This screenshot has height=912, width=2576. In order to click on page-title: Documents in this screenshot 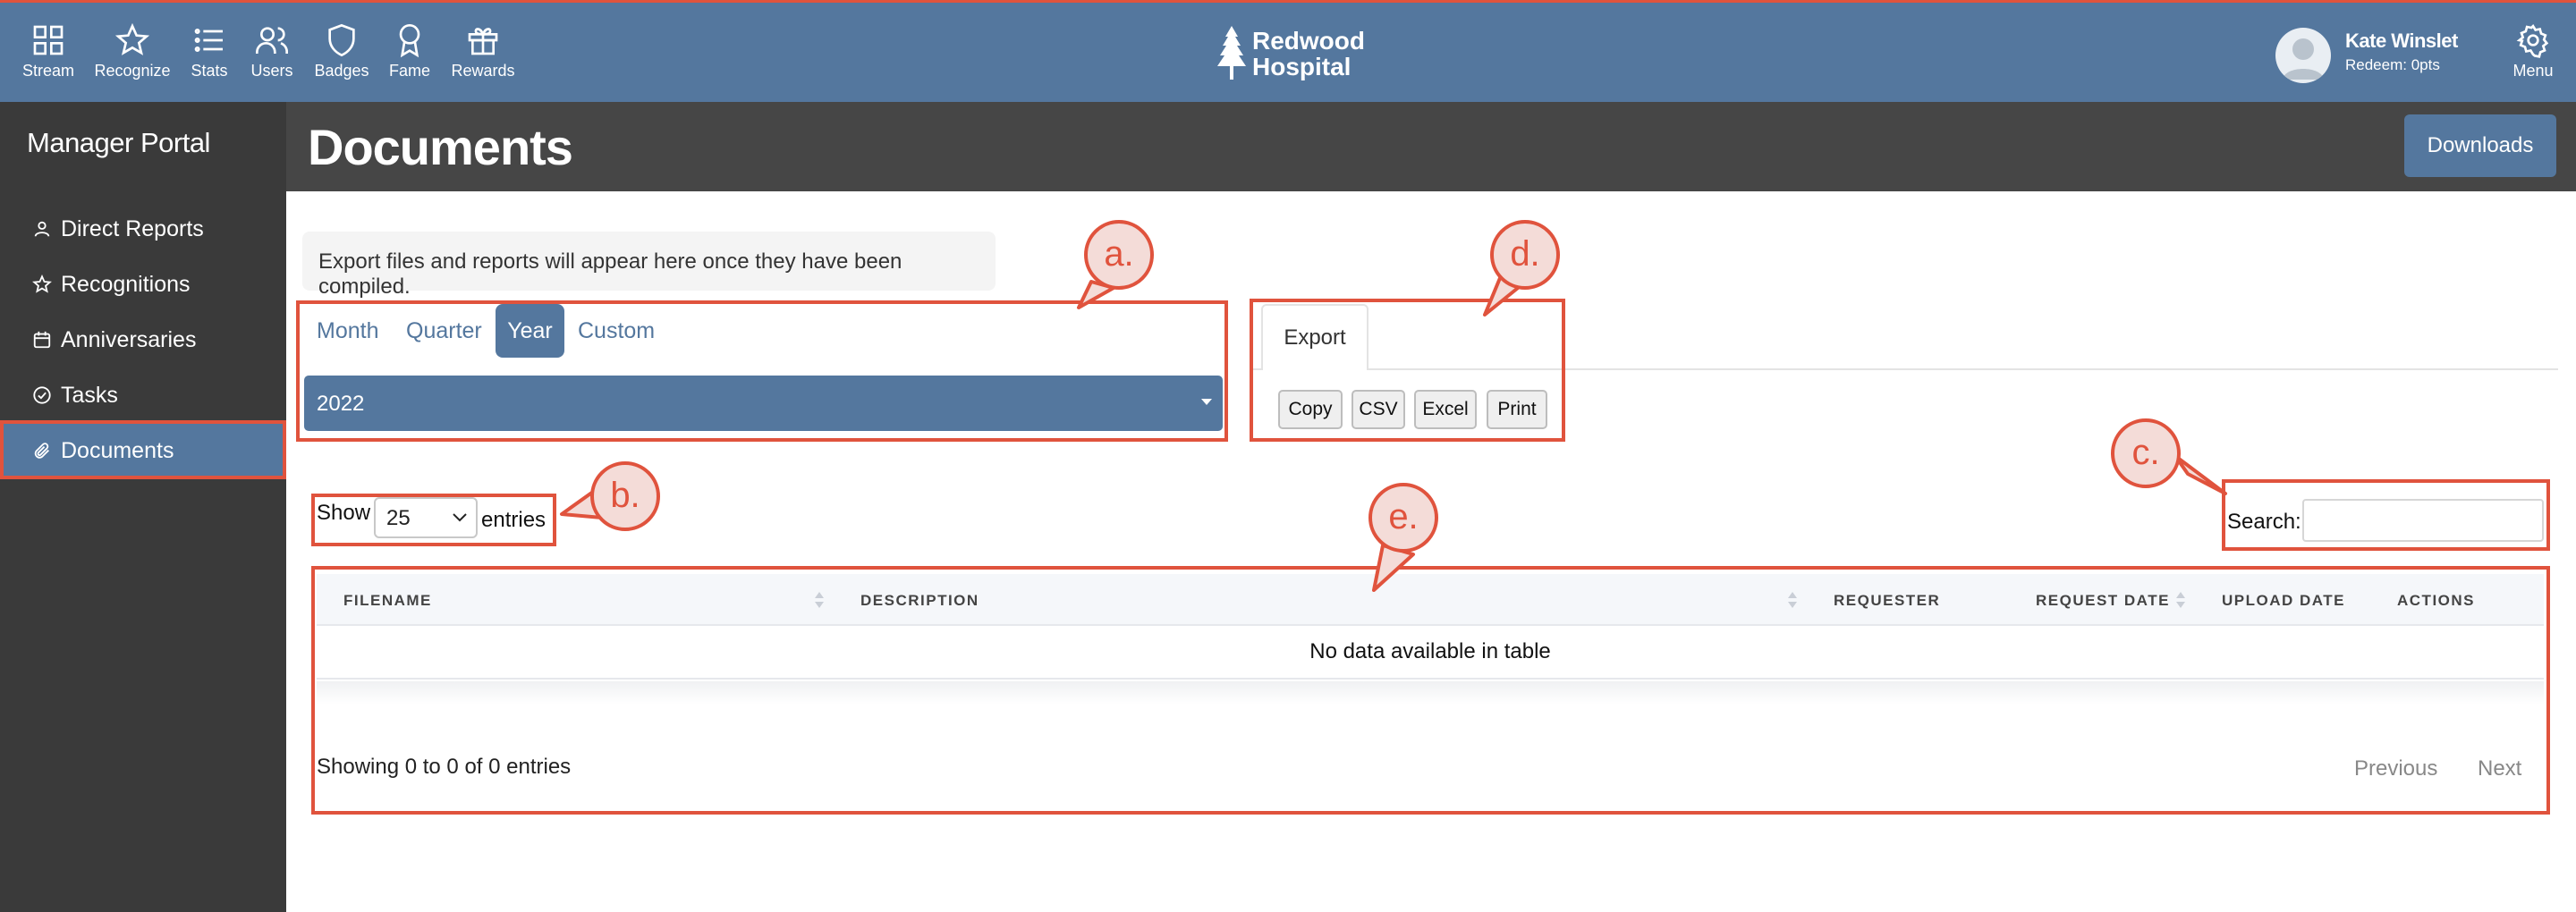, I will do `click(440, 147)`.